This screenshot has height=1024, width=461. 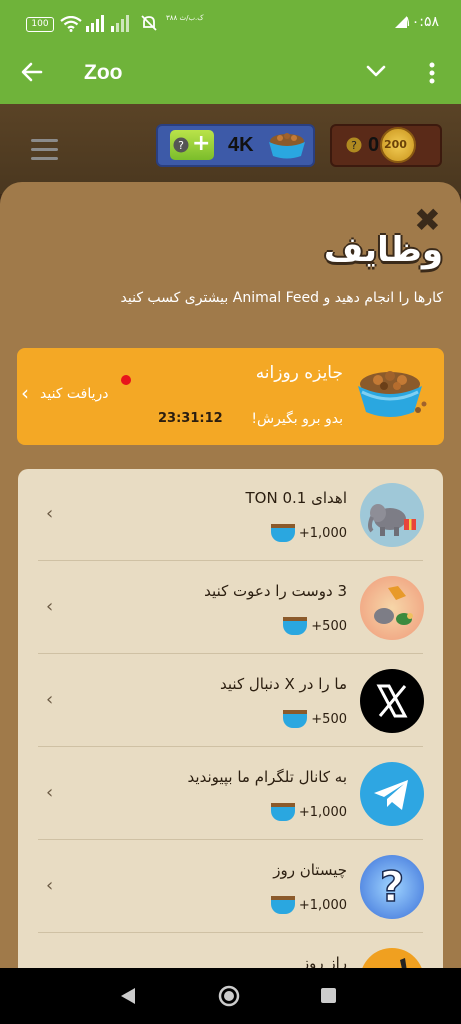 I want to click on telegram-icon, so click(x=392, y=794).